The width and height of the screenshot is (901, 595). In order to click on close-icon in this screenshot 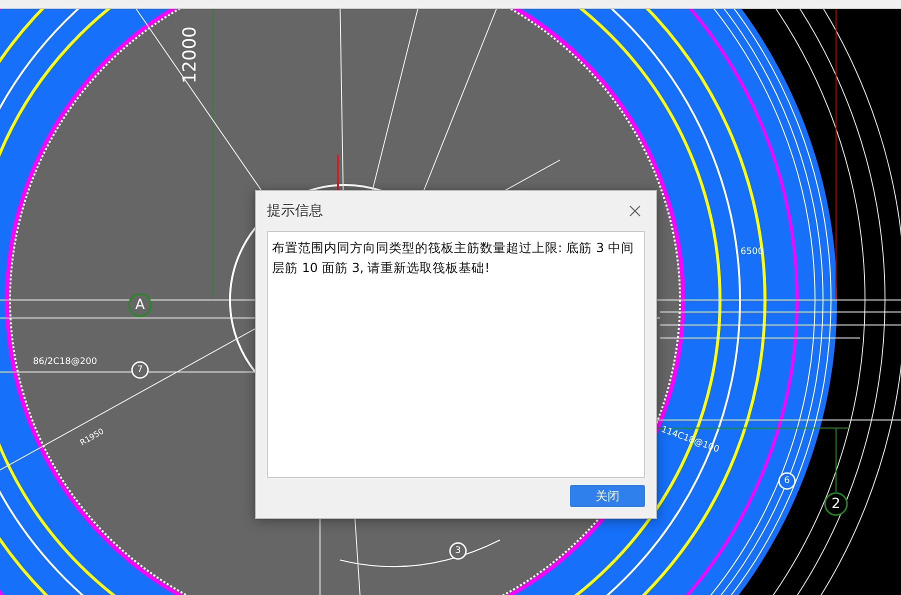, I will do `click(635, 211)`.